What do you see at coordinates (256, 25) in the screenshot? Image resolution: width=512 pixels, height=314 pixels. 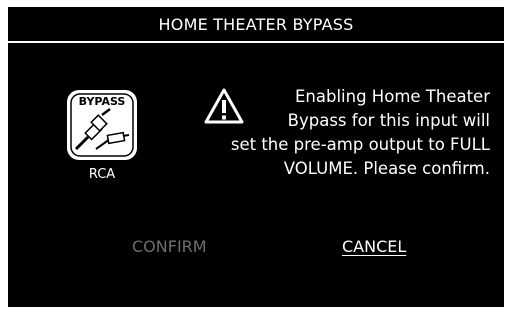 I see `dialog-title: HOME THEATER BYPASS` at bounding box center [256, 25].